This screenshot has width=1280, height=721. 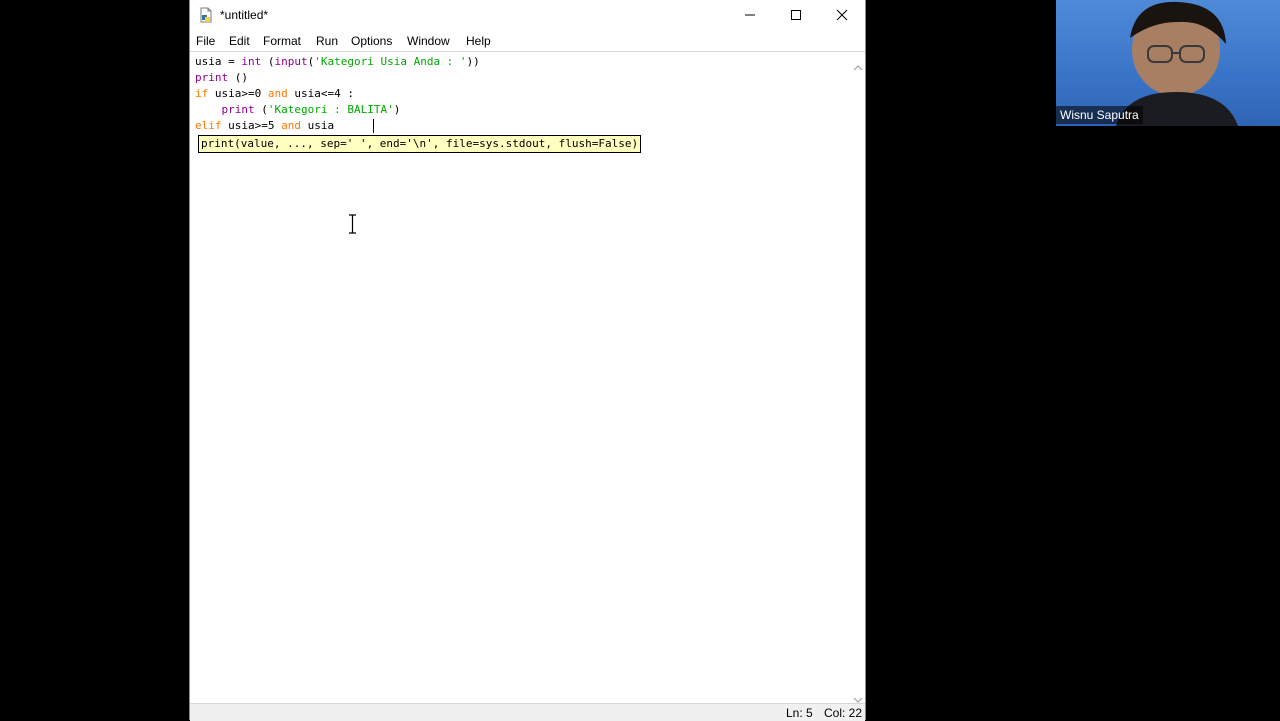 What do you see at coordinates (1168, 63) in the screenshot?
I see `webcam-video-tile: Wisnu Saputra` at bounding box center [1168, 63].